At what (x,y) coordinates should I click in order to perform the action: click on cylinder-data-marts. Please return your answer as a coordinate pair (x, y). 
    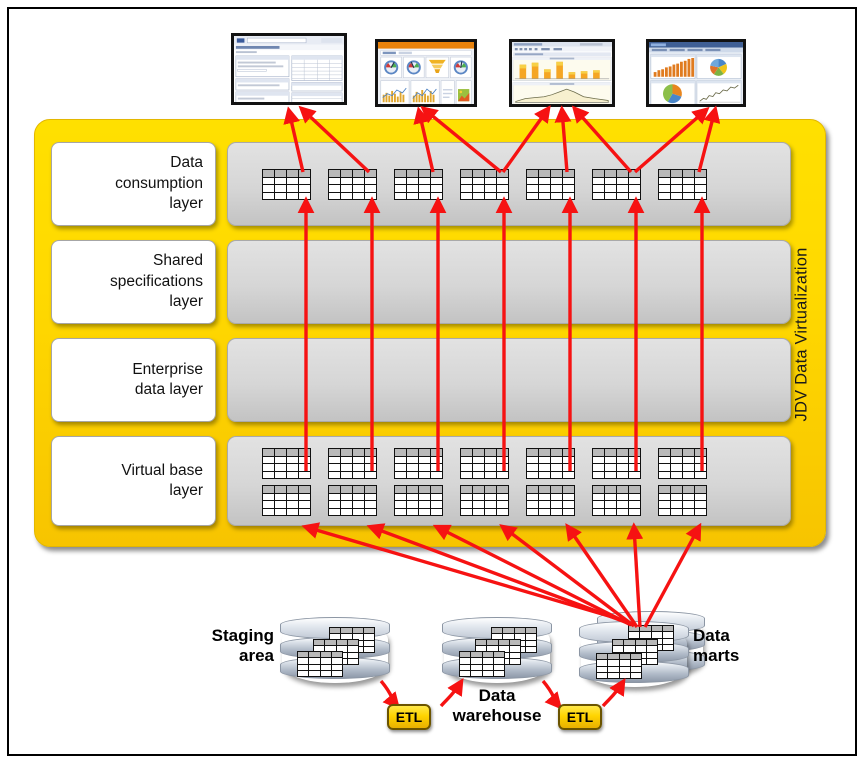
    Looking at the image, I should click on (634, 655).